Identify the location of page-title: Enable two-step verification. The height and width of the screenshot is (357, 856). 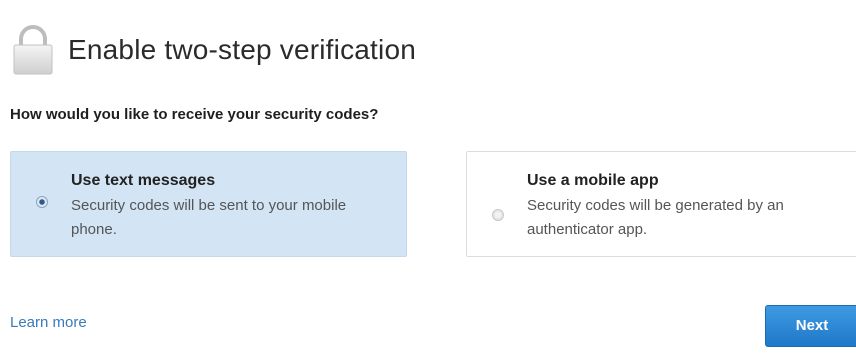
(242, 49).